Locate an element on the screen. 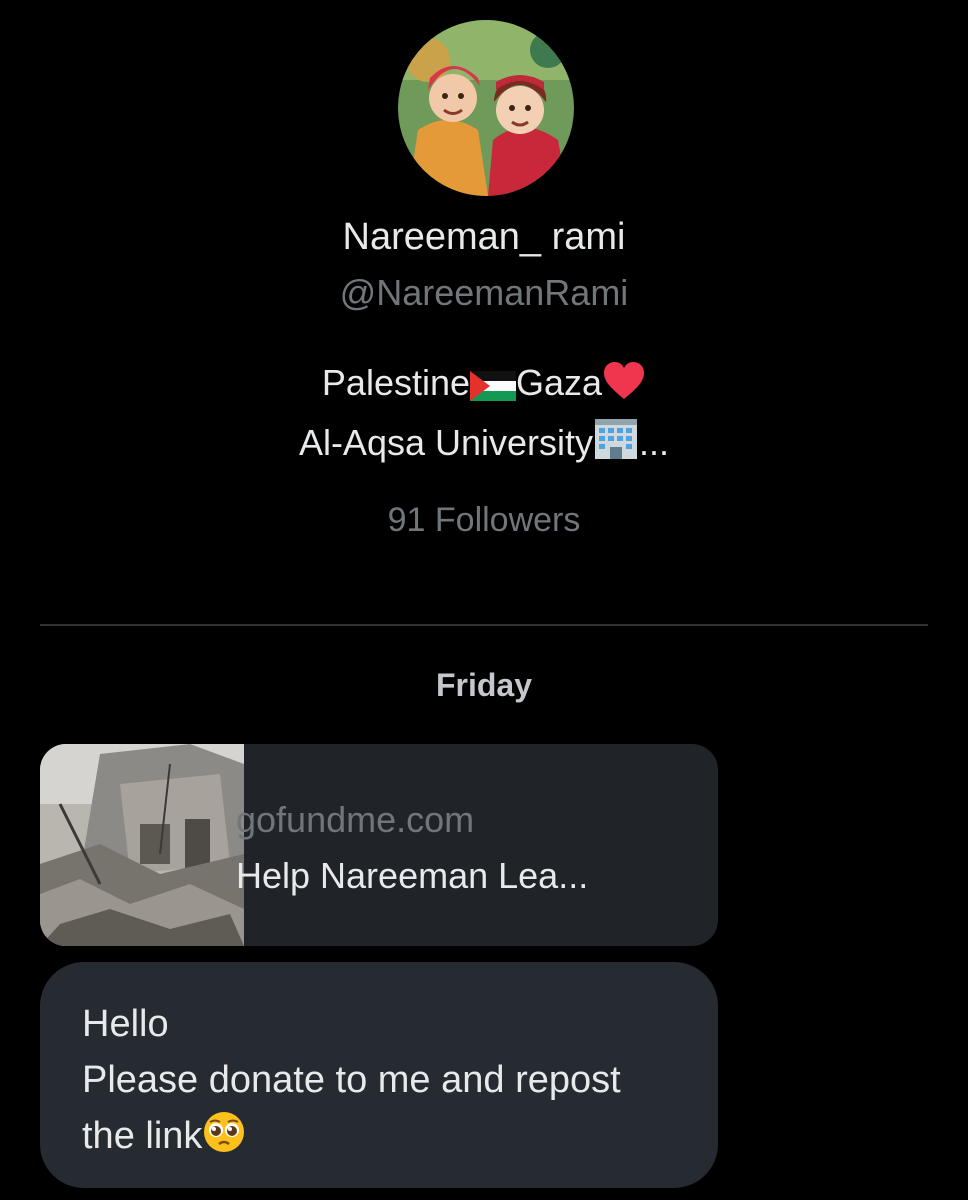 The image size is (968, 1200). message-line-3-text: the link is located at coordinates (142, 1136).